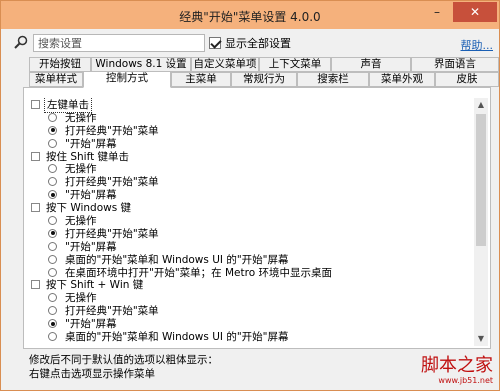 The height and width of the screenshot is (391, 500). I want to click on tab-context-menu: 上下文菜单, so click(295, 64).